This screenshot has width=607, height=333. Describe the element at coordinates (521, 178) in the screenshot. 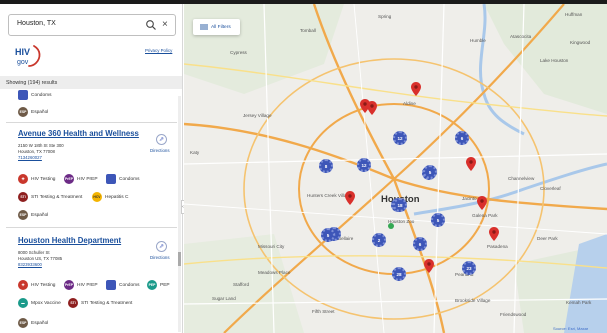

I see `map-label: Channelview` at that location.